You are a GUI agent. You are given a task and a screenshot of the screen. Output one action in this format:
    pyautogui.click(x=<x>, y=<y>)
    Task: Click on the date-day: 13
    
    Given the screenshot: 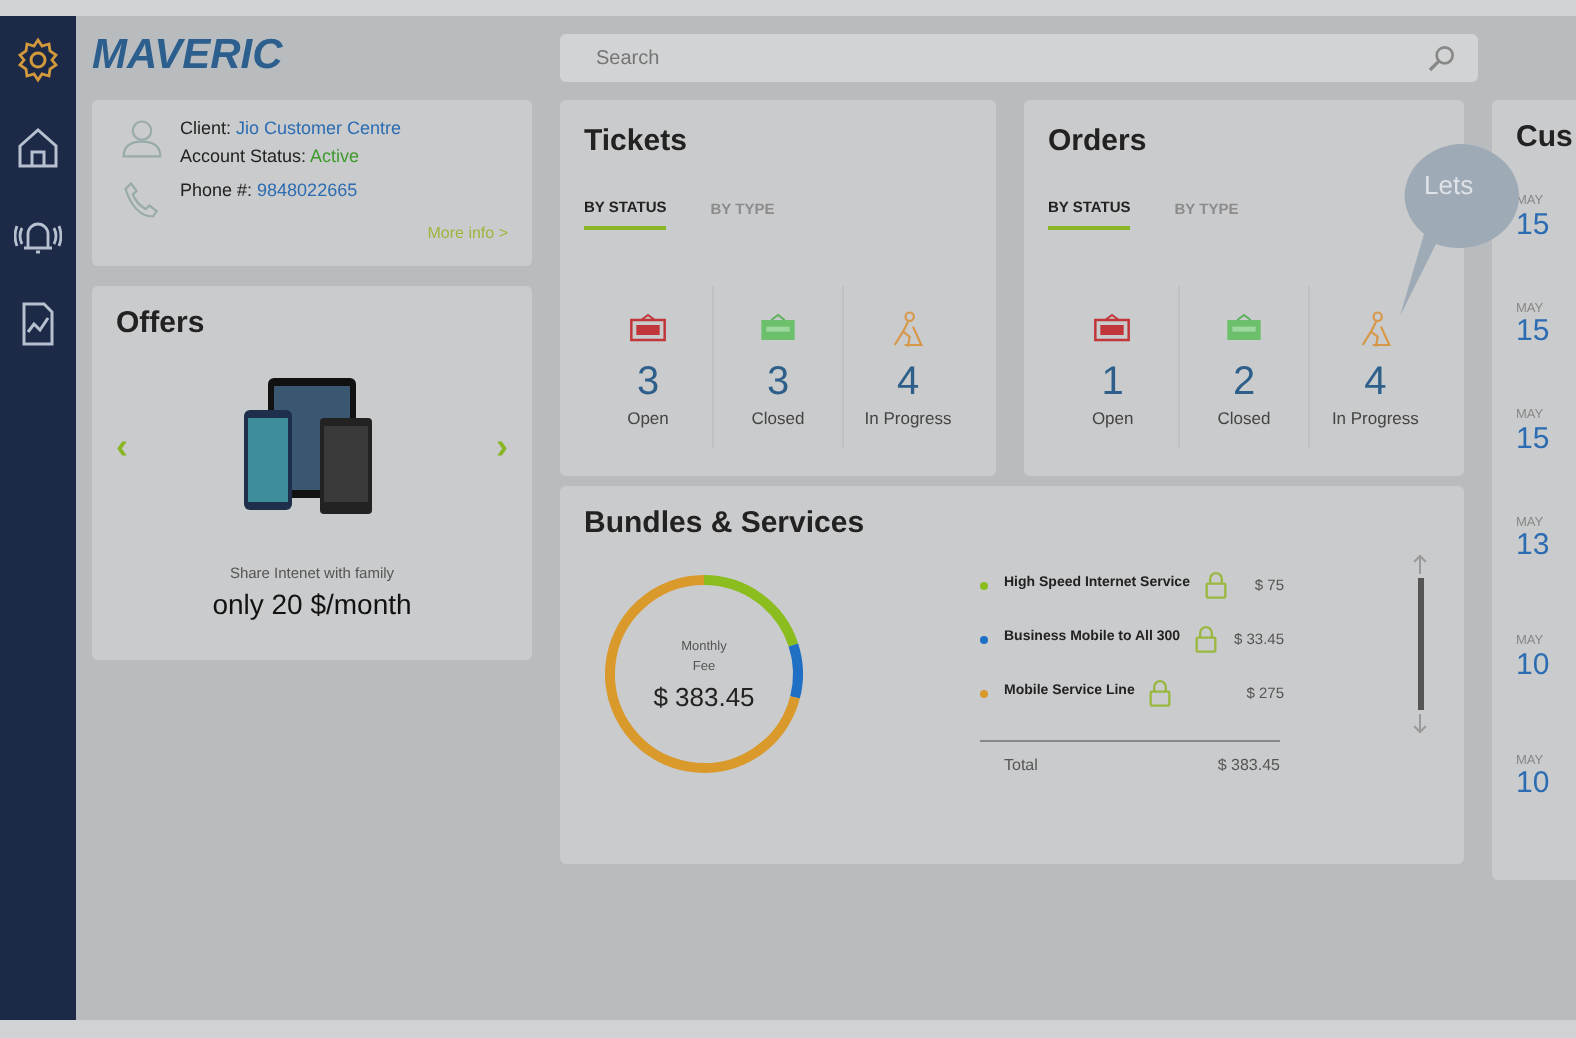 What is the action you would take?
    pyautogui.click(x=1546, y=545)
    